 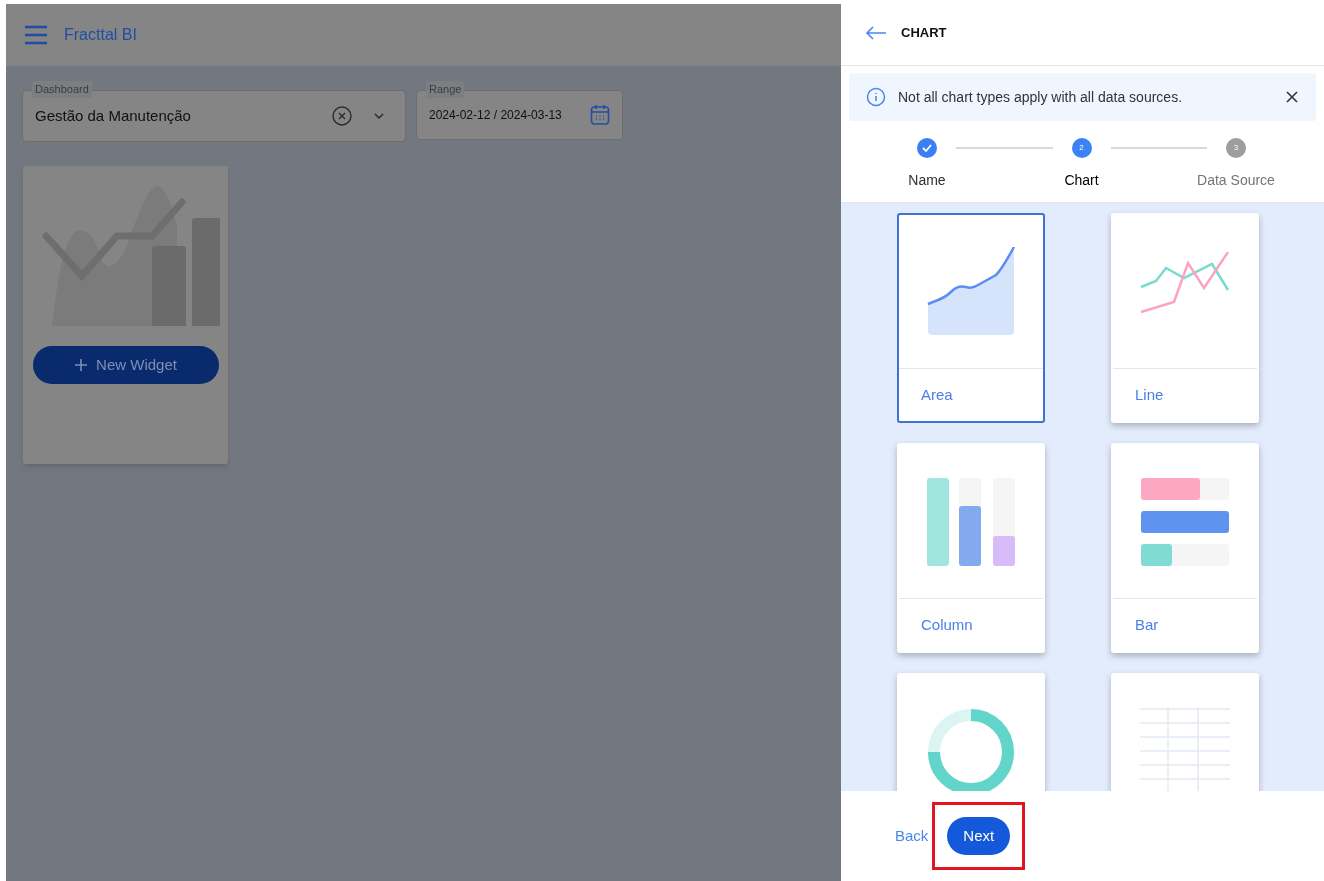 What do you see at coordinates (971, 318) in the screenshot?
I see `chart-type-card: Area` at bounding box center [971, 318].